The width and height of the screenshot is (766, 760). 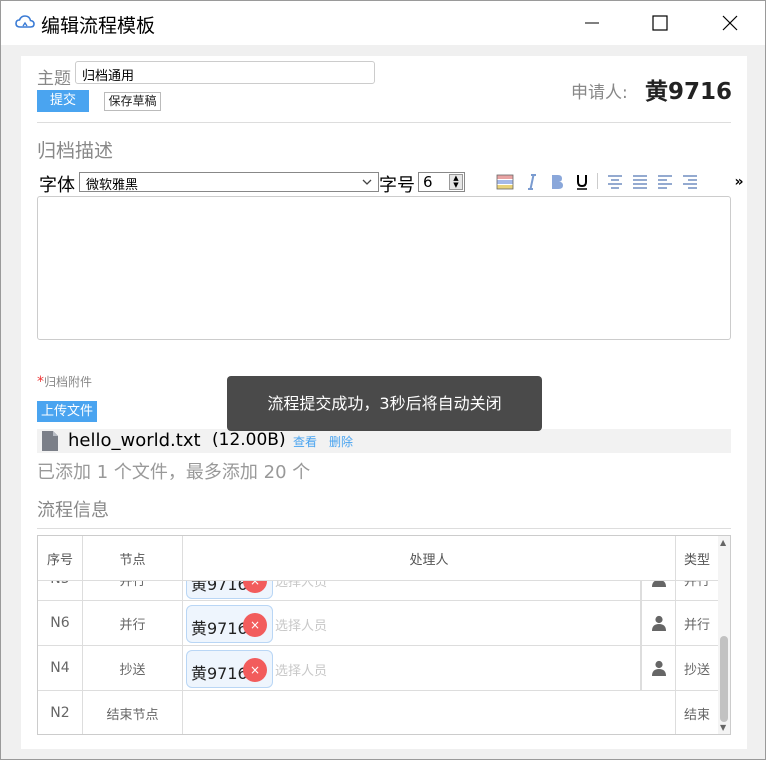 I want to click on row-type: 并行, so click(x=696, y=625).